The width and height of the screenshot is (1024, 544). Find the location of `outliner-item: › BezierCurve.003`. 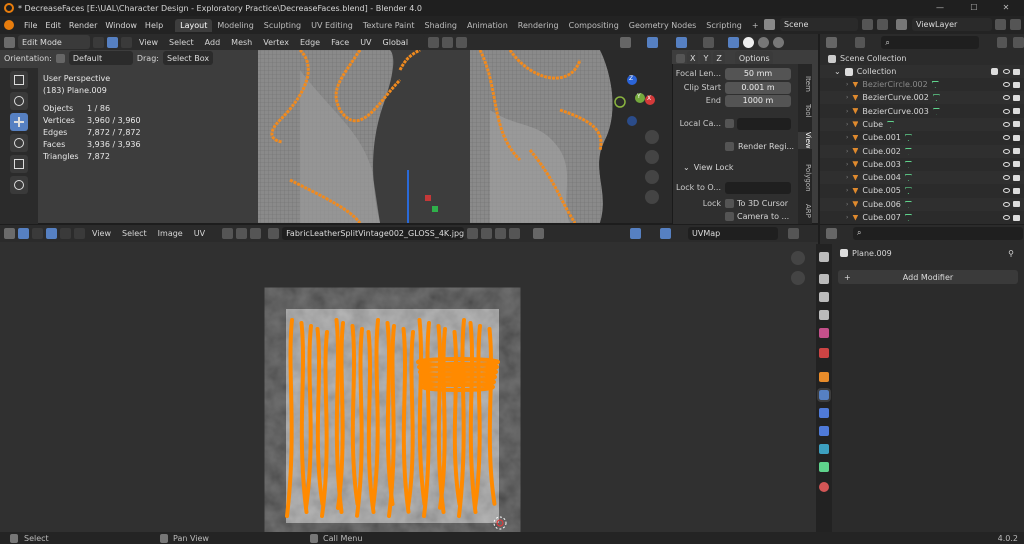

outliner-item: › BezierCurve.003 is located at coordinates (922, 111).